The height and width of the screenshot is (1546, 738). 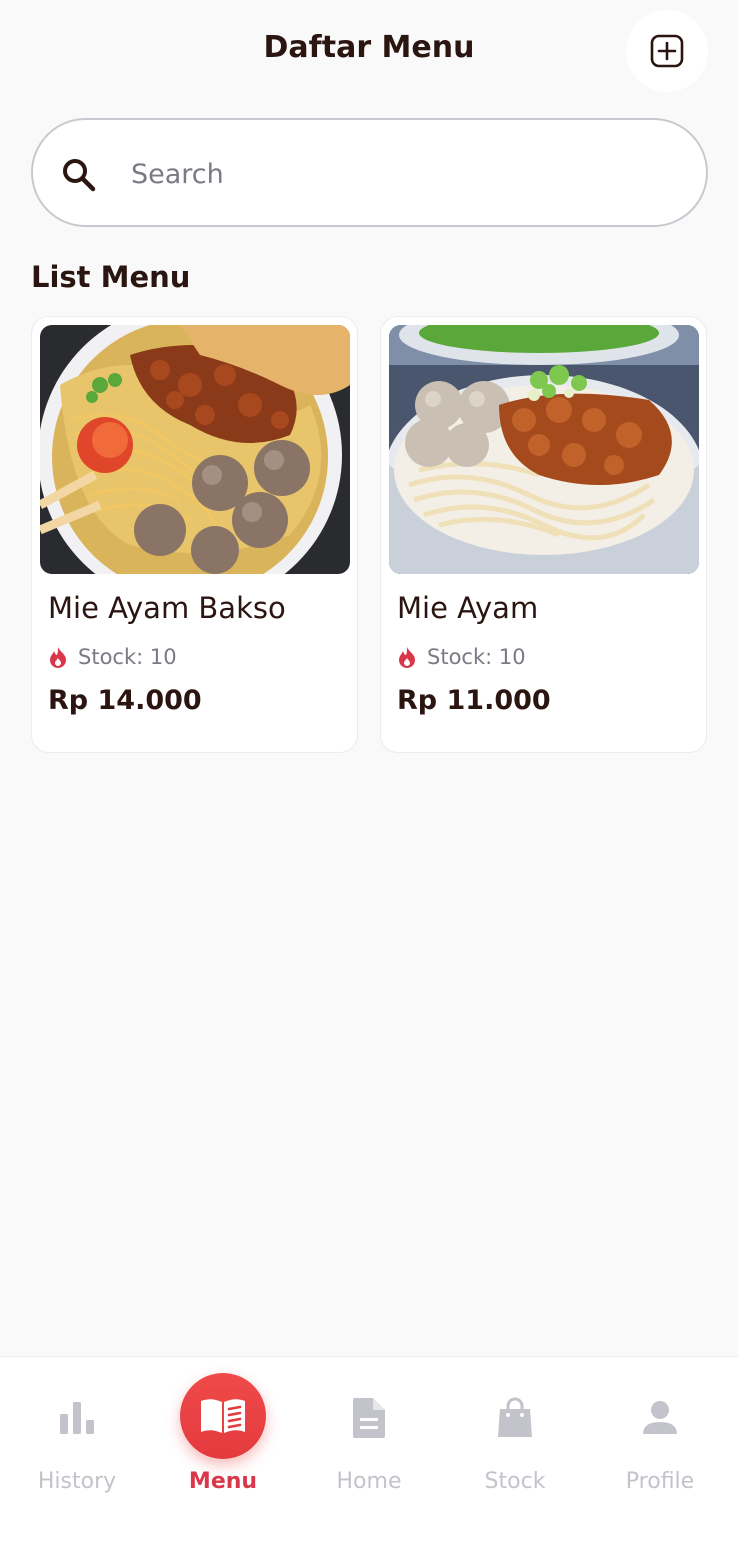 I want to click on search-bar, so click(x=369, y=172).